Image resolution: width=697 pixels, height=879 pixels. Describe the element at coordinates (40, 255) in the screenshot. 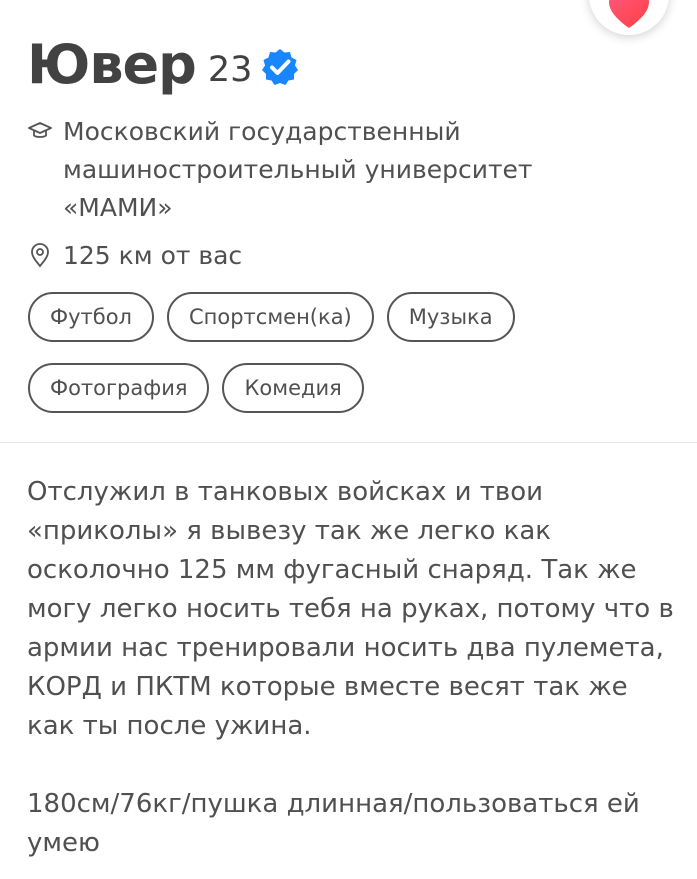

I see `location-pin-icon` at that location.